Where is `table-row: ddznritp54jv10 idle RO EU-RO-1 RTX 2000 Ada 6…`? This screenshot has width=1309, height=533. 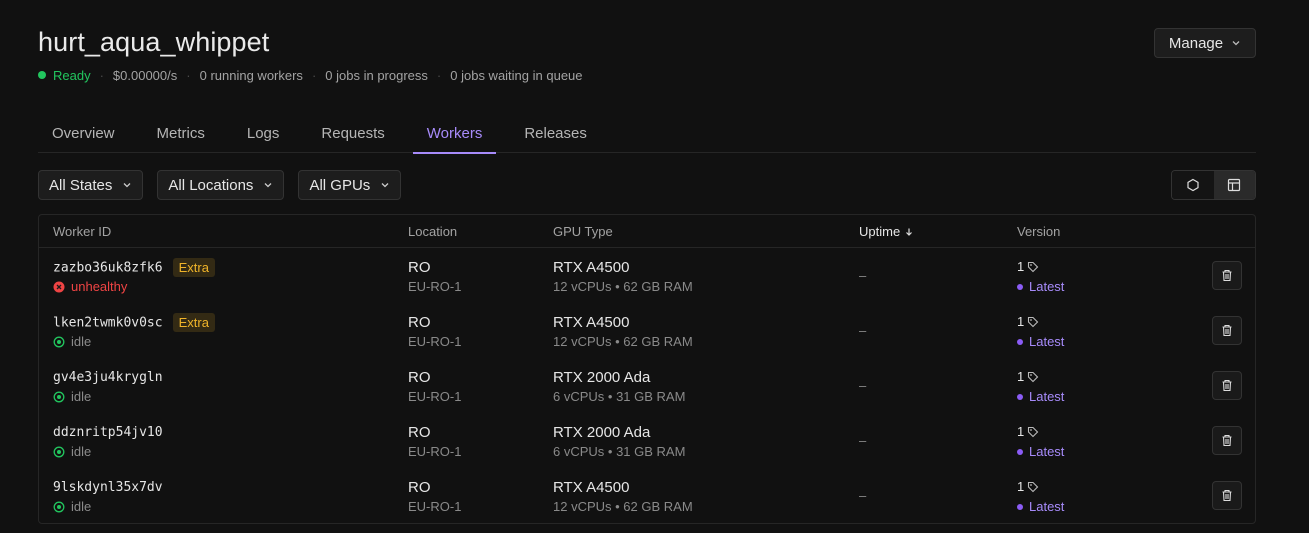 table-row: ddznritp54jv10 idle RO EU-RO-1 RTX 2000 Ada 6… is located at coordinates (647, 440).